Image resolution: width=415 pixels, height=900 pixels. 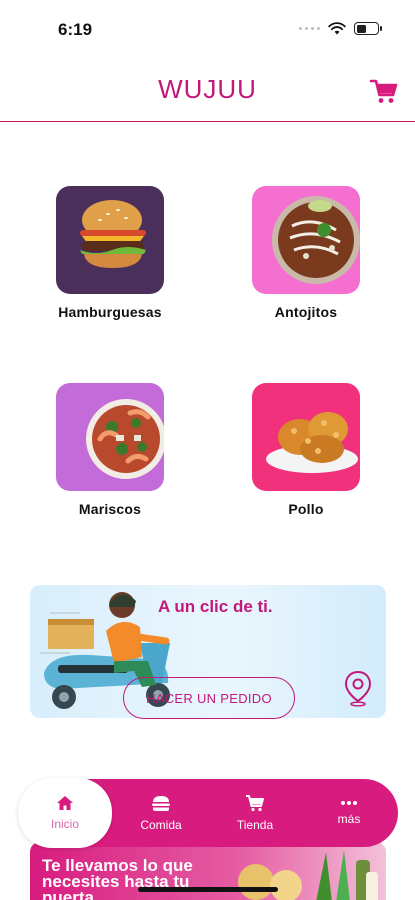 What do you see at coordinates (207, 28) in the screenshot?
I see `status-bar: 6:19` at bounding box center [207, 28].